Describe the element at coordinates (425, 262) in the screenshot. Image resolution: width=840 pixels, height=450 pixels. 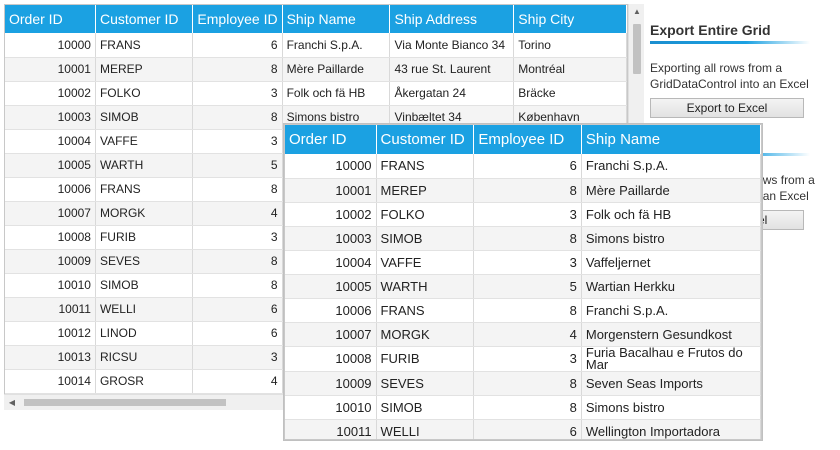
I see `table-cell: VAFFE` at that location.